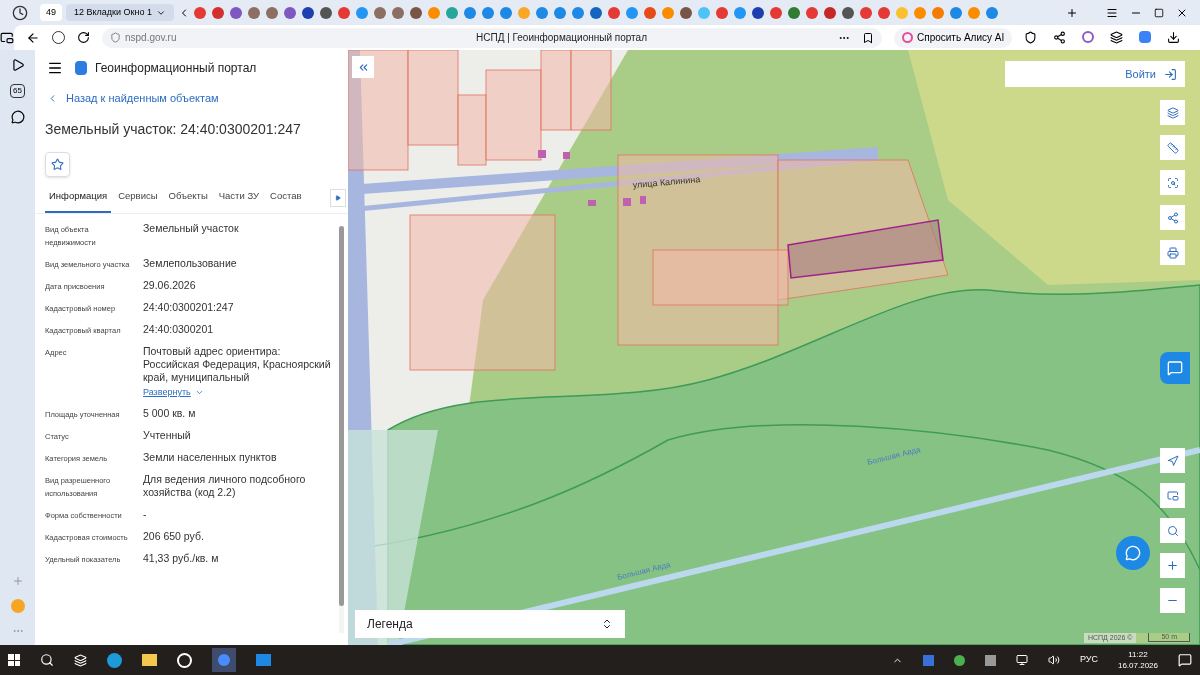 This screenshot has height=675, width=1200. What do you see at coordinates (953, 37) in the screenshot?
I see `ask-alice-button: Спросить Алису AI` at bounding box center [953, 37].